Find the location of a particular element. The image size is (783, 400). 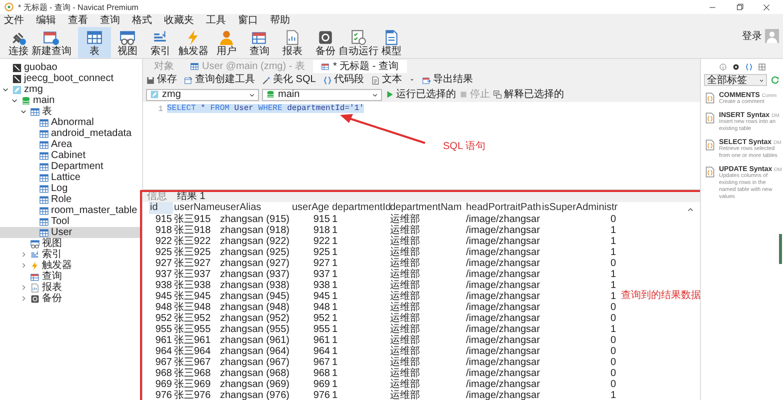

braces-icon is located at coordinates (748, 67).